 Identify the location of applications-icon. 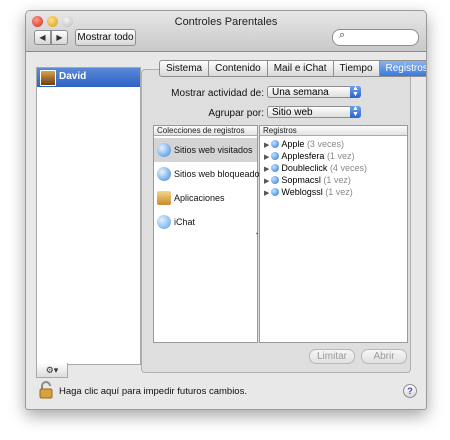
(164, 198).